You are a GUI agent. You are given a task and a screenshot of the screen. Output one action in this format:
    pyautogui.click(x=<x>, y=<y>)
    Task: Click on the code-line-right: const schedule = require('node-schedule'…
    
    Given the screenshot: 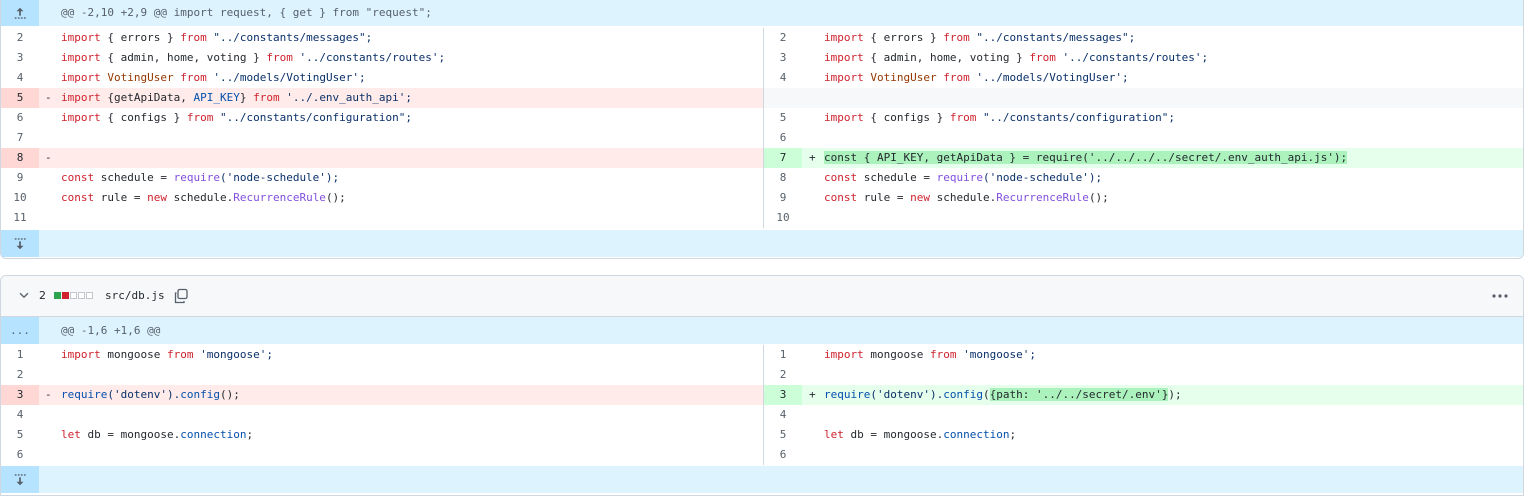 What is the action you would take?
    pyautogui.click(x=963, y=177)
    